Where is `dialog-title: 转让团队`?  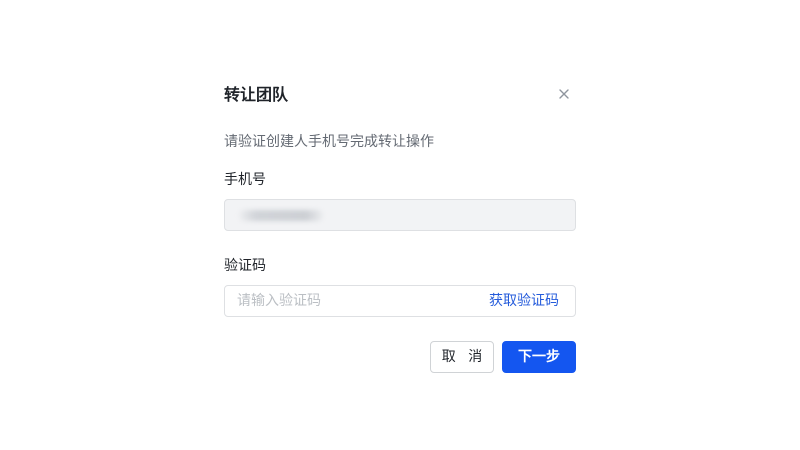
dialog-title: 转让团队 is located at coordinates (256, 94).